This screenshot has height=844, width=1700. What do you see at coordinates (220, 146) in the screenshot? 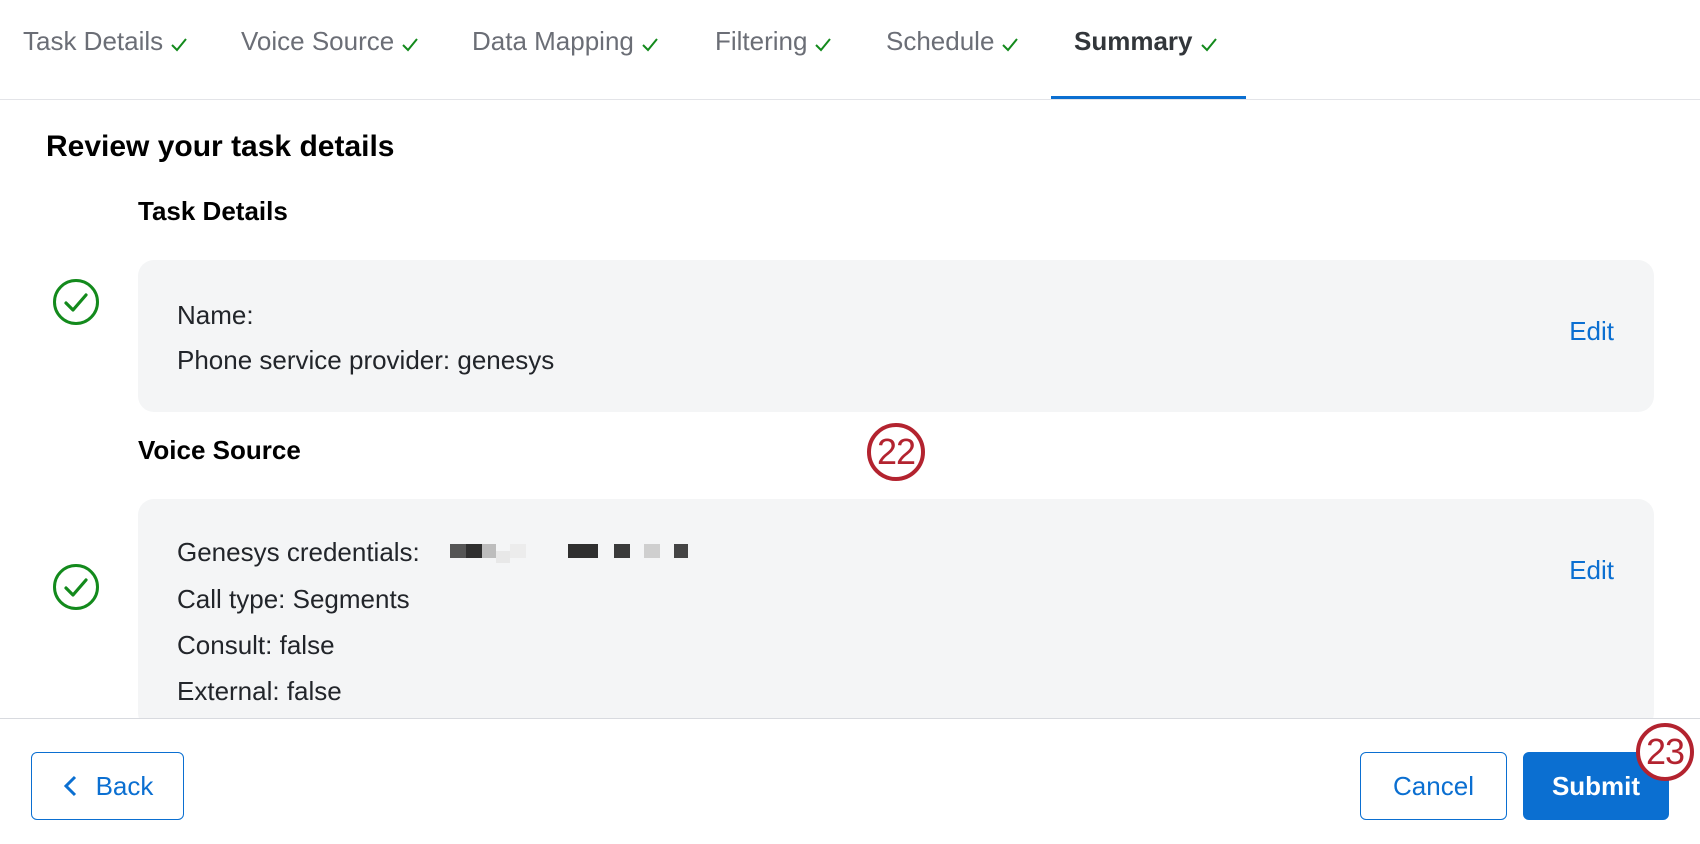
I see `page-title: Review your task details` at bounding box center [220, 146].